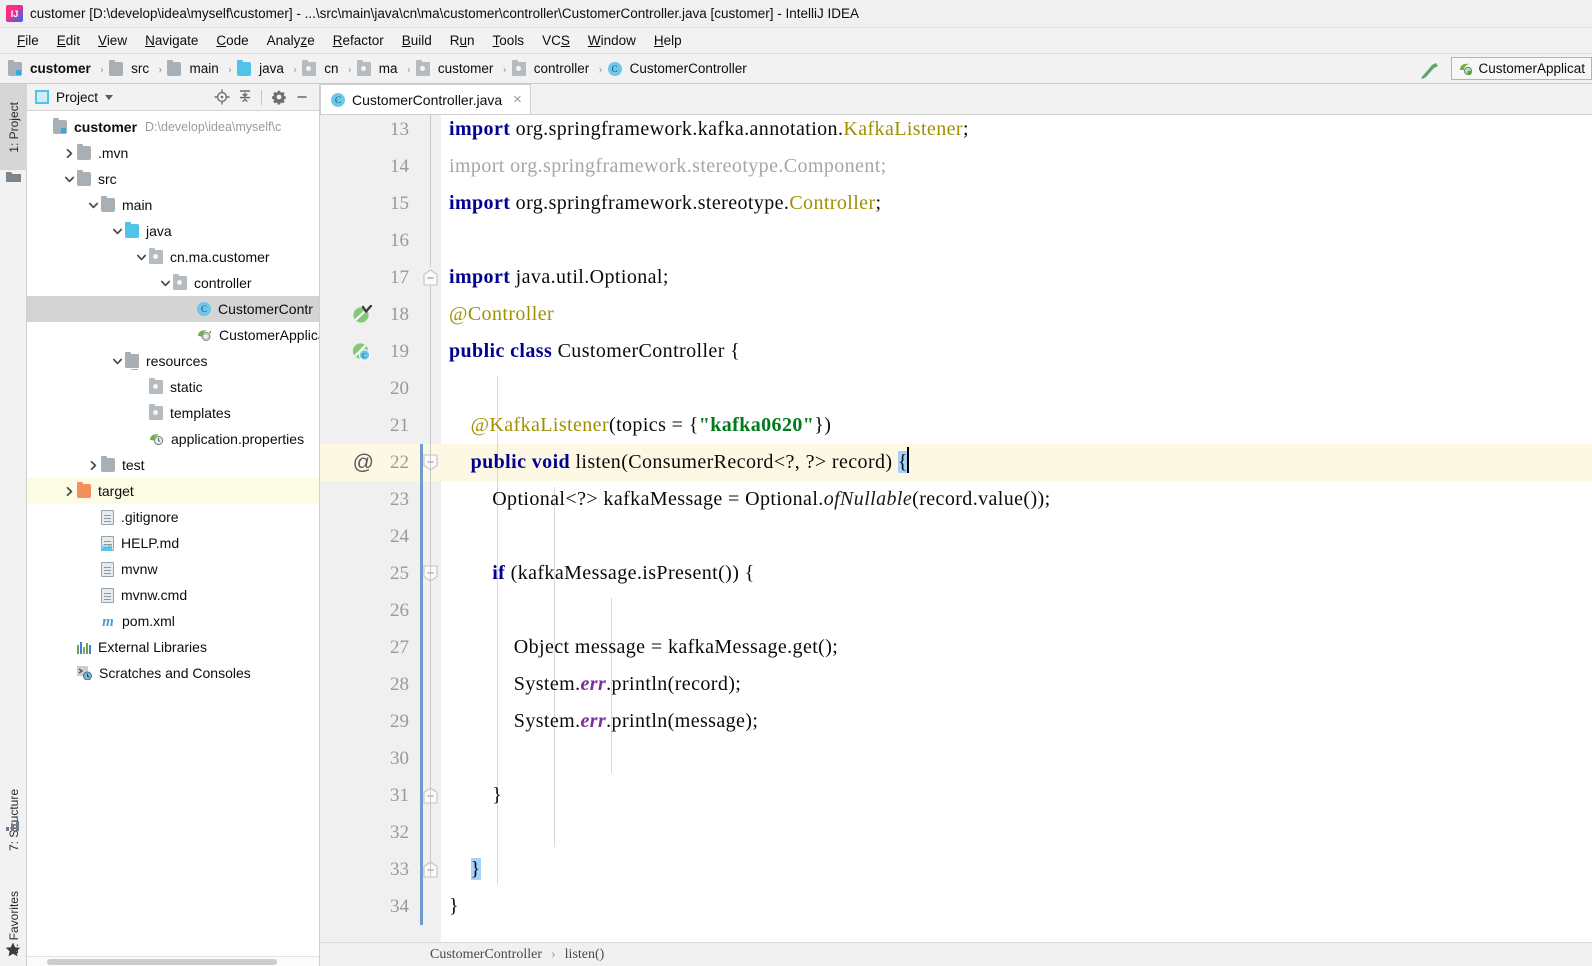  What do you see at coordinates (640, 425) in the screenshot?
I see `code-line-21: @KafkaListener(topics = {"kafka0620"})` at bounding box center [640, 425].